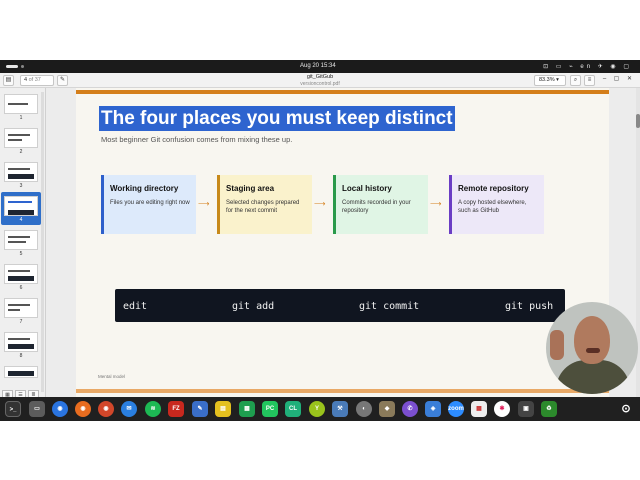  What do you see at coordinates (21, 220) in the screenshot?
I see `page-thumbnail-label: 4` at bounding box center [21, 220].